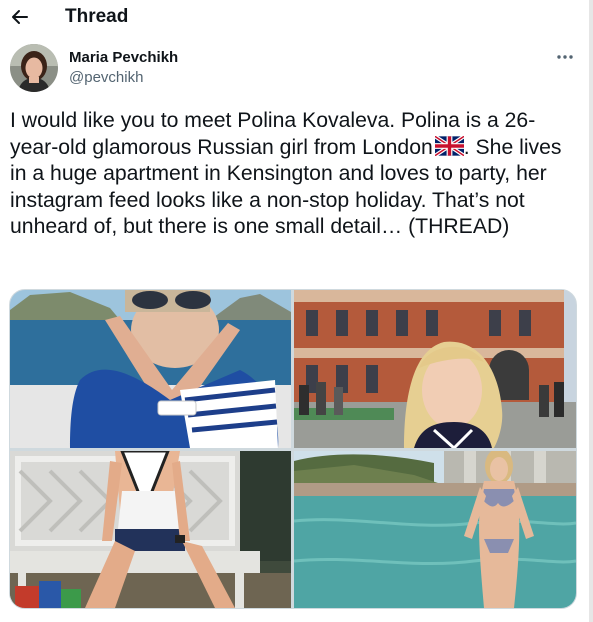 The height and width of the screenshot is (622, 593). I want to click on page-title: Thread, so click(97, 16).